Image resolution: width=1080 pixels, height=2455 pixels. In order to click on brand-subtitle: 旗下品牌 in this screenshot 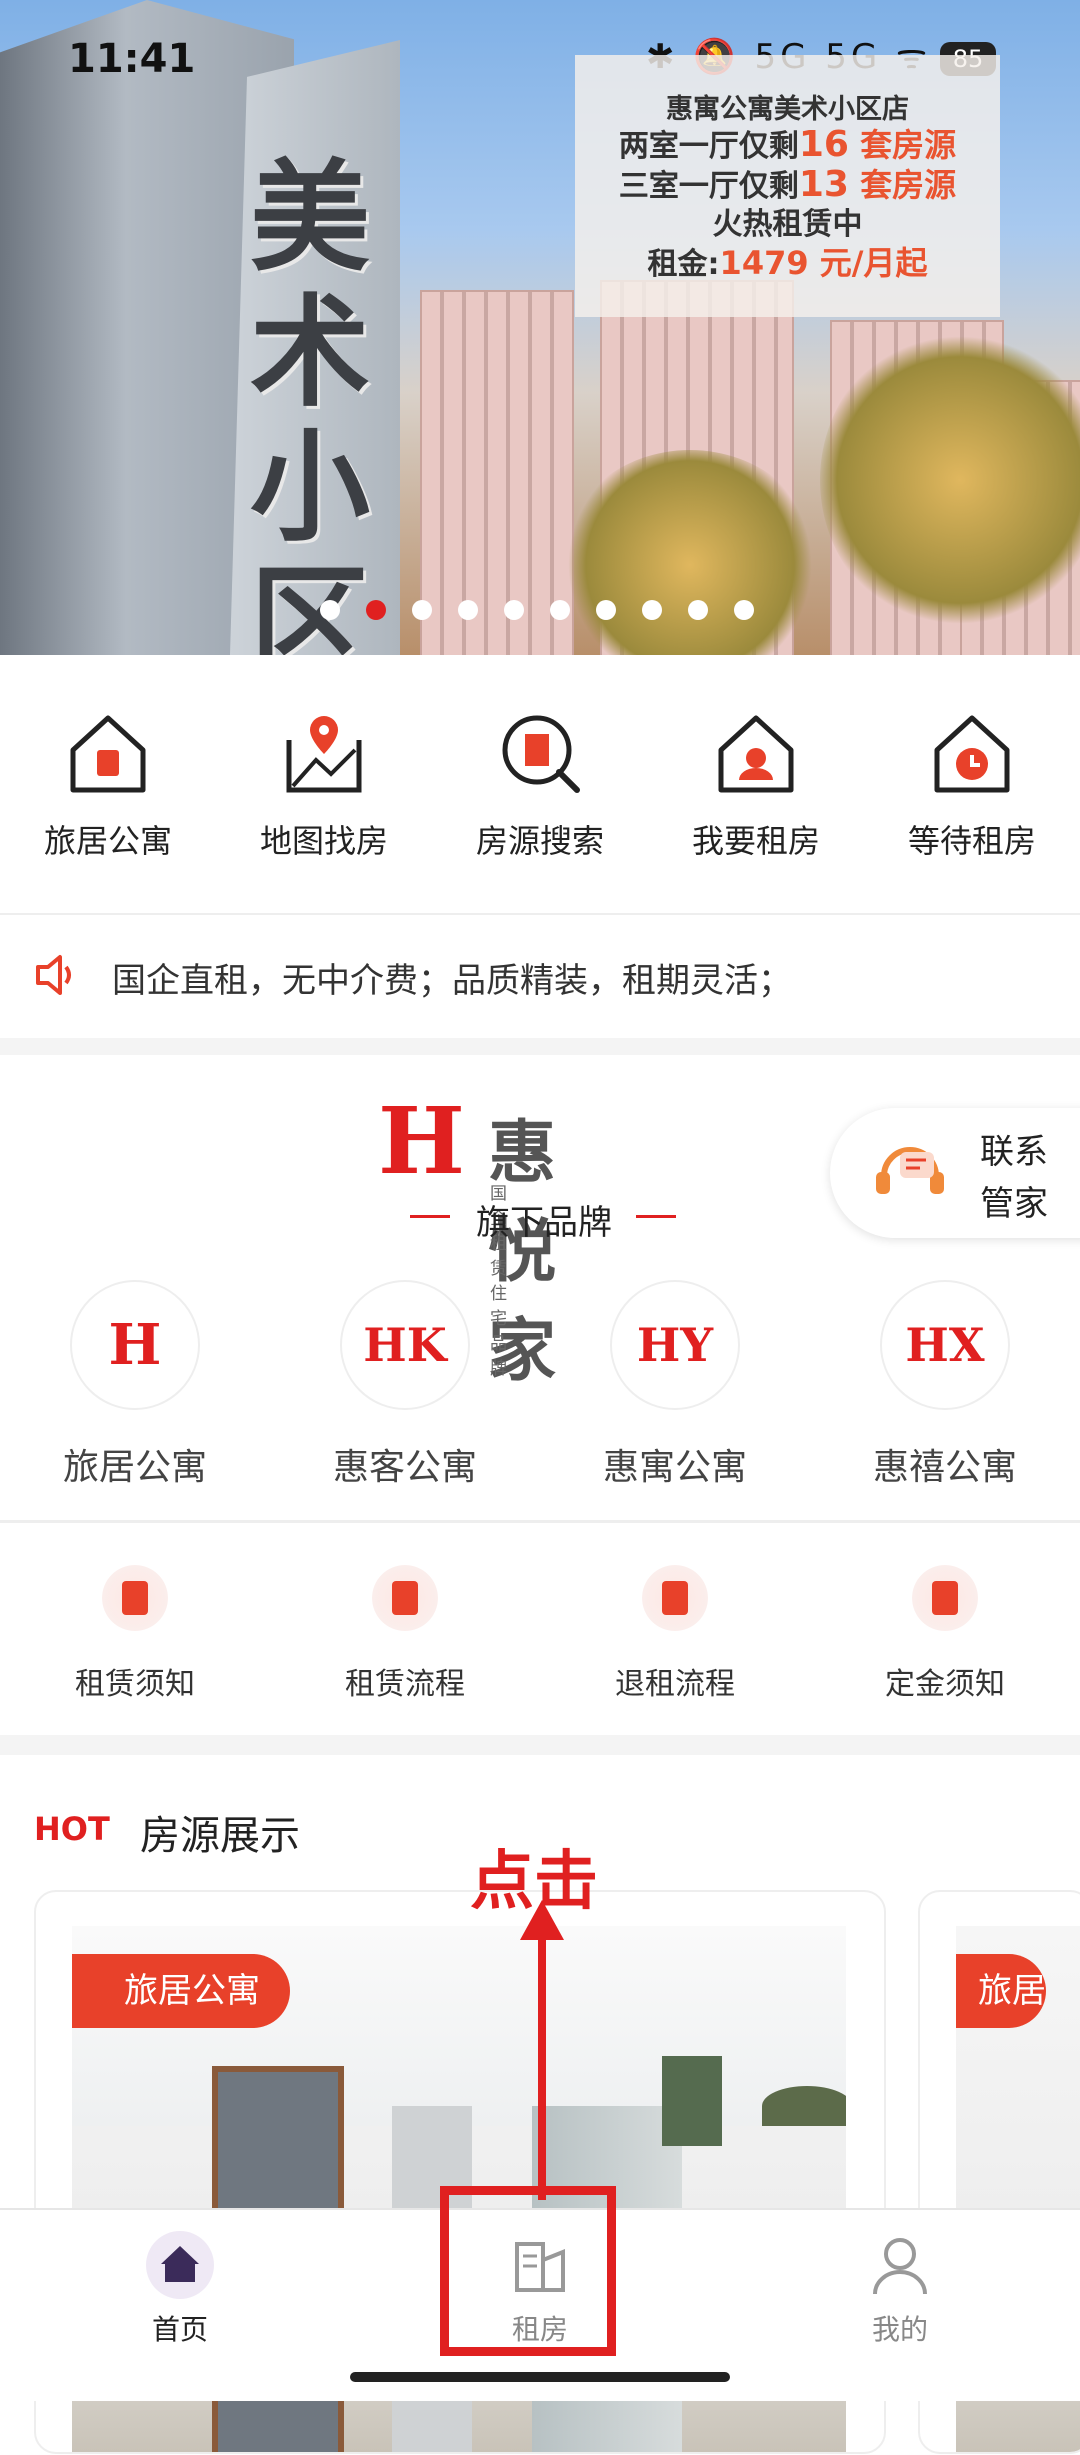, I will do `click(544, 1223)`.